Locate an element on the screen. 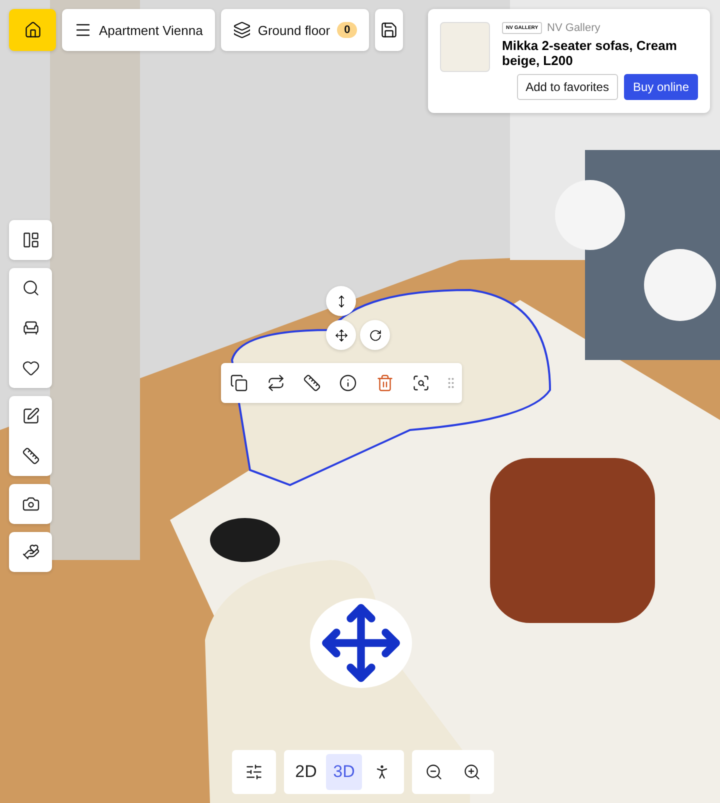  zoom-in-icon is located at coordinates (472, 772).